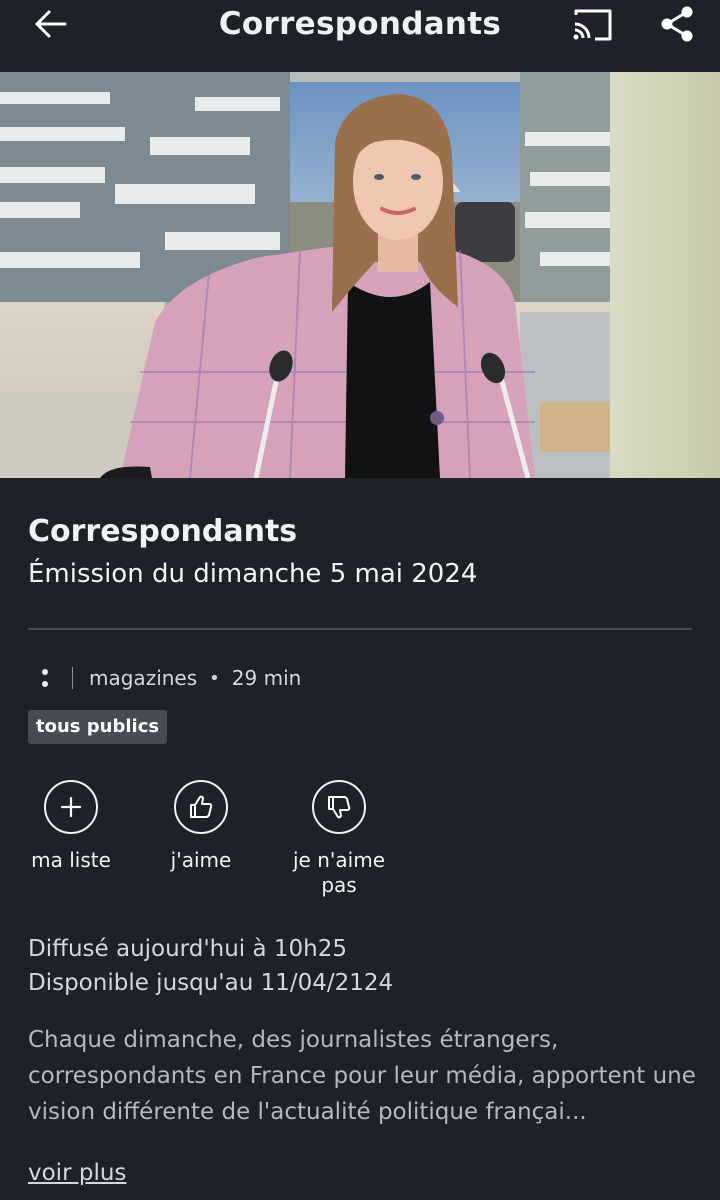  Describe the element at coordinates (266, 678) in the screenshot. I see `duration-label: 29 min` at that location.